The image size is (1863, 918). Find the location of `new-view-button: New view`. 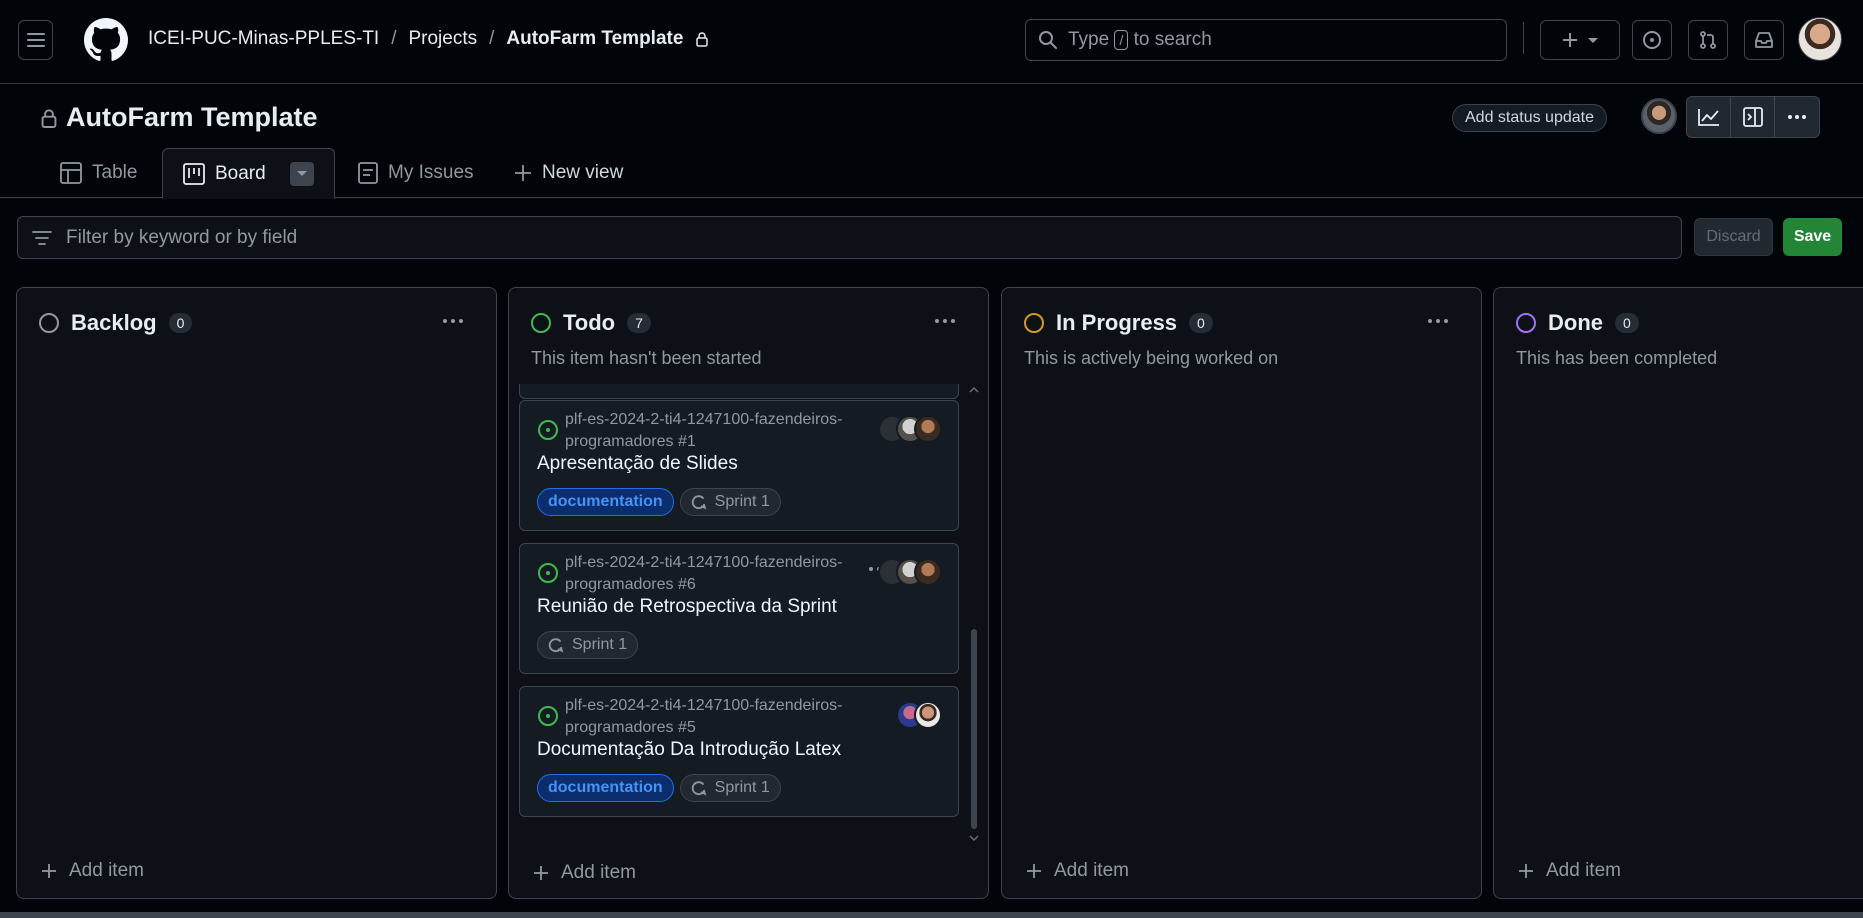

new-view-button: New view is located at coordinates (568, 173).